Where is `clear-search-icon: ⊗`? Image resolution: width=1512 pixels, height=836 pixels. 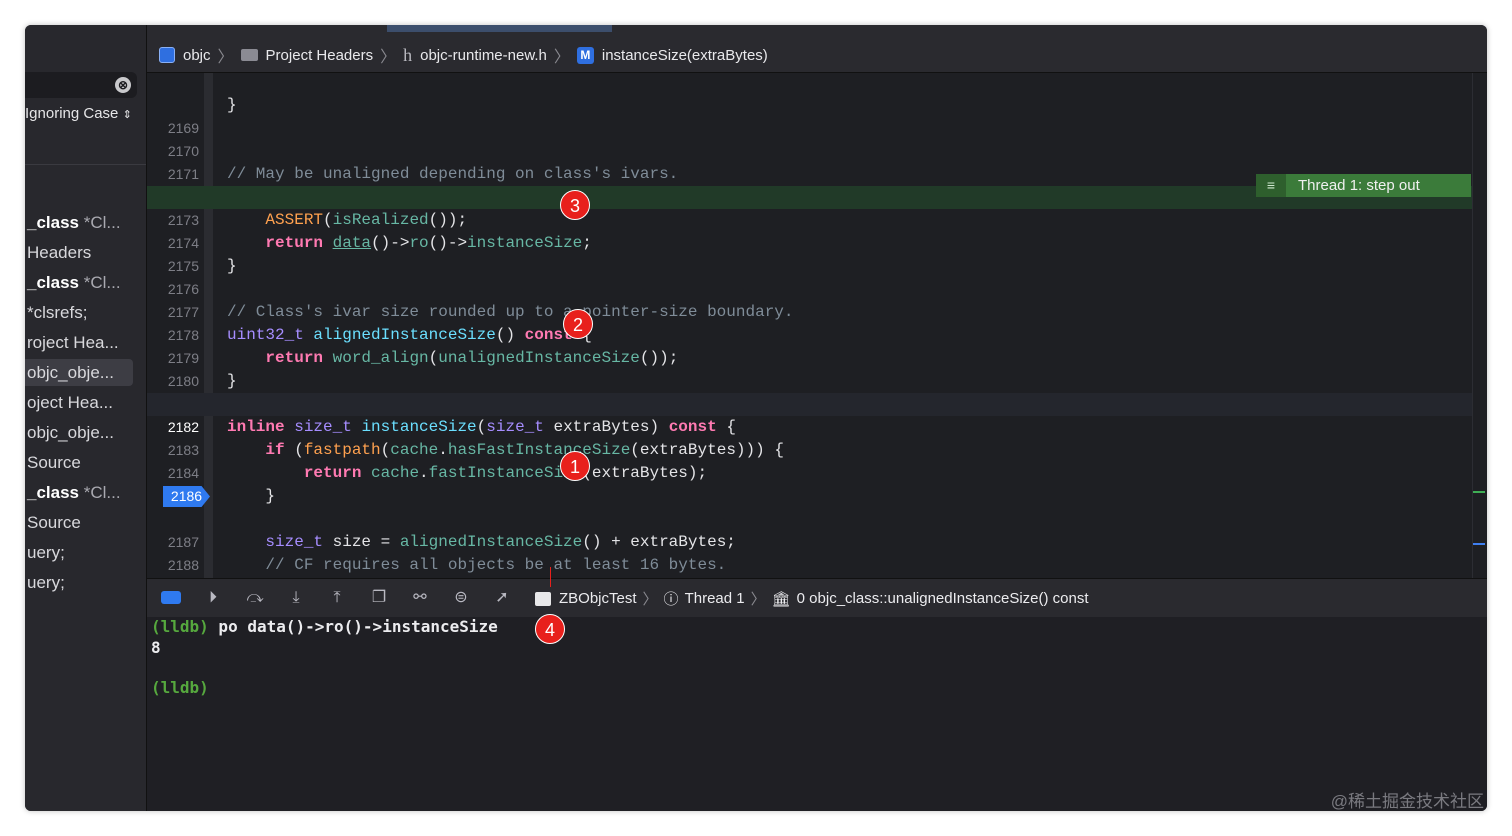 clear-search-icon: ⊗ is located at coordinates (123, 85).